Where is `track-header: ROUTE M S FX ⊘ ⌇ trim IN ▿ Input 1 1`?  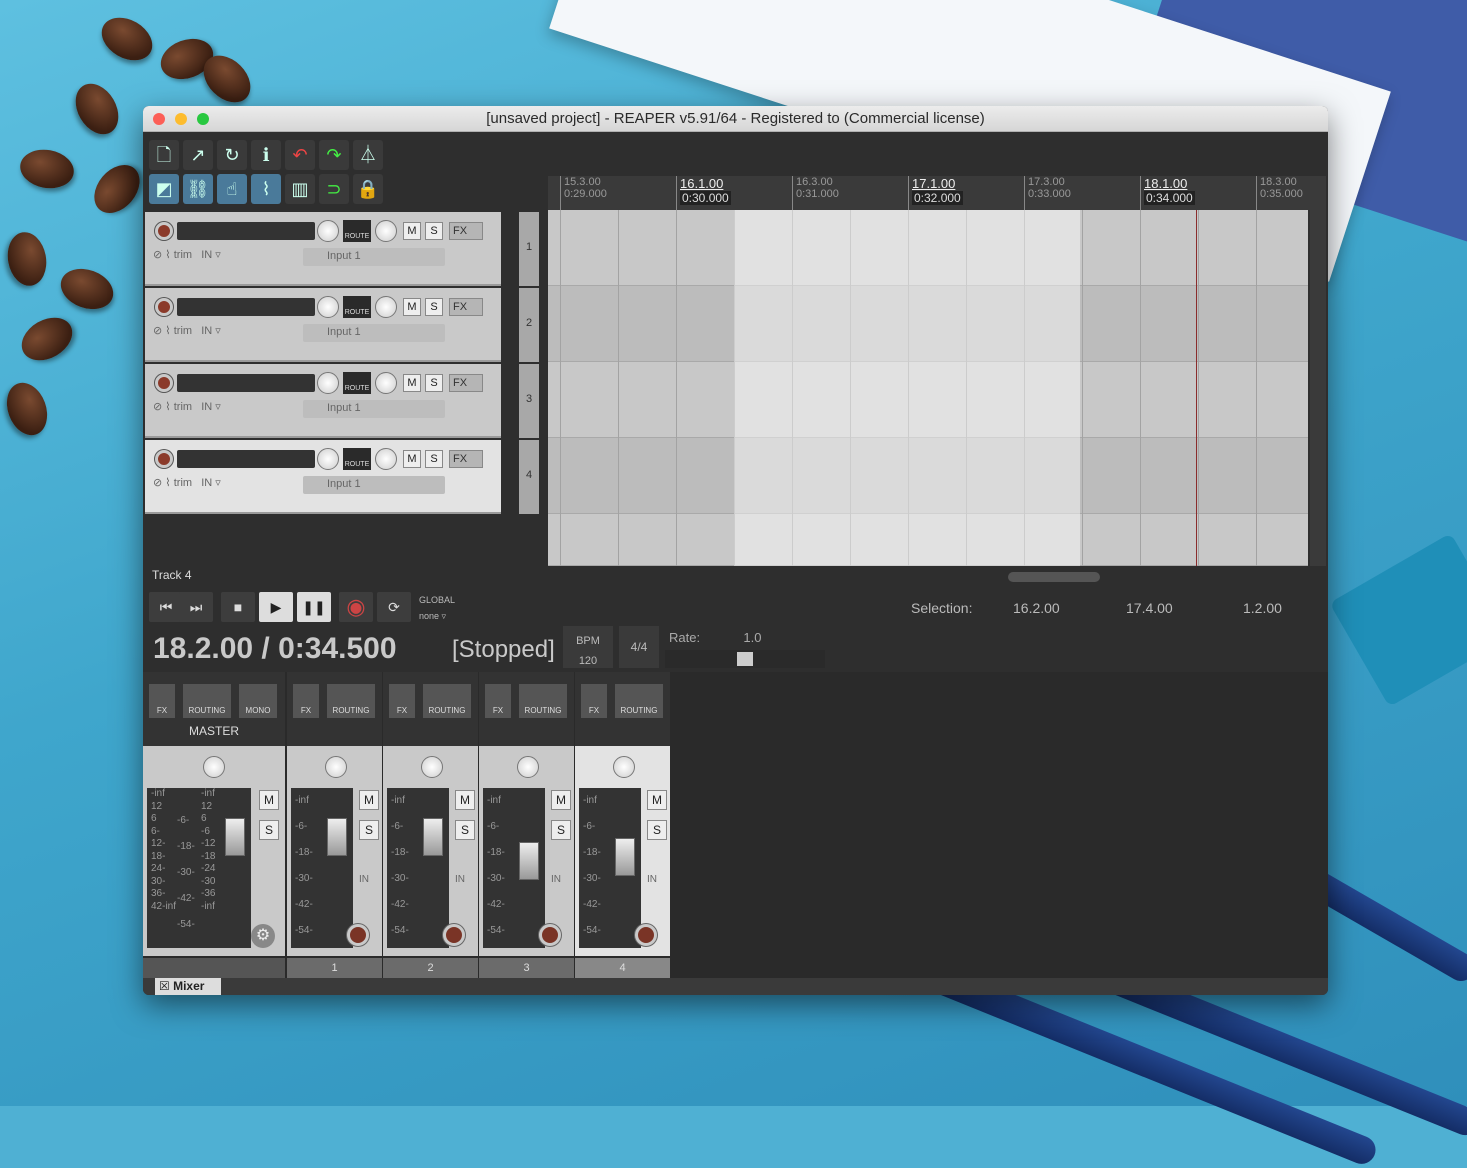 track-header: ROUTE M S FX ⊘ ⌇ trim IN ▿ Input 1 1 is located at coordinates (342, 249).